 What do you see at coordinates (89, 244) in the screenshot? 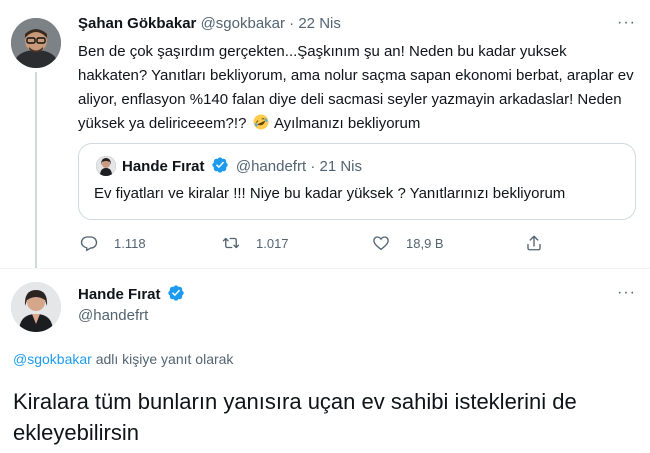
I see `reply-icon` at bounding box center [89, 244].